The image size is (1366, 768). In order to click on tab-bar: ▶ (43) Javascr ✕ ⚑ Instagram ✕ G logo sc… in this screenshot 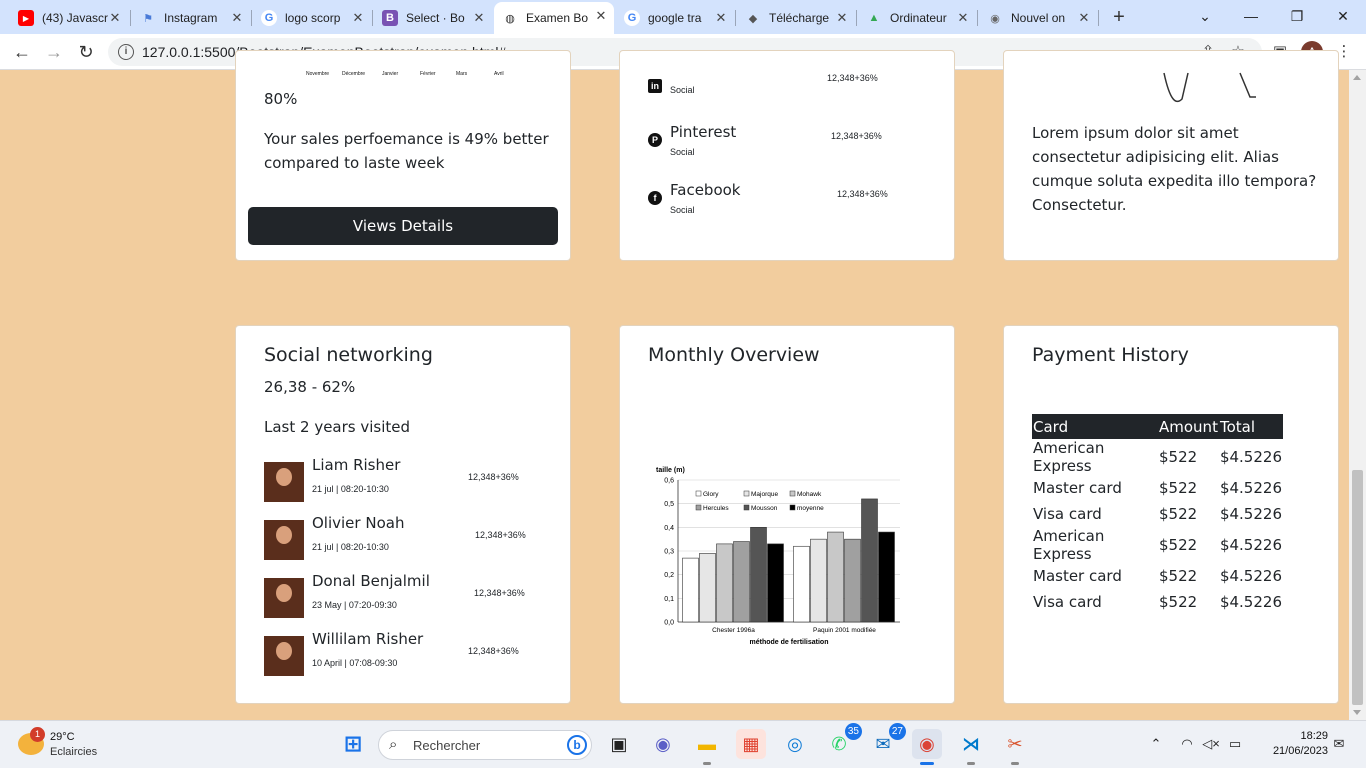, I will do `click(683, 17)`.